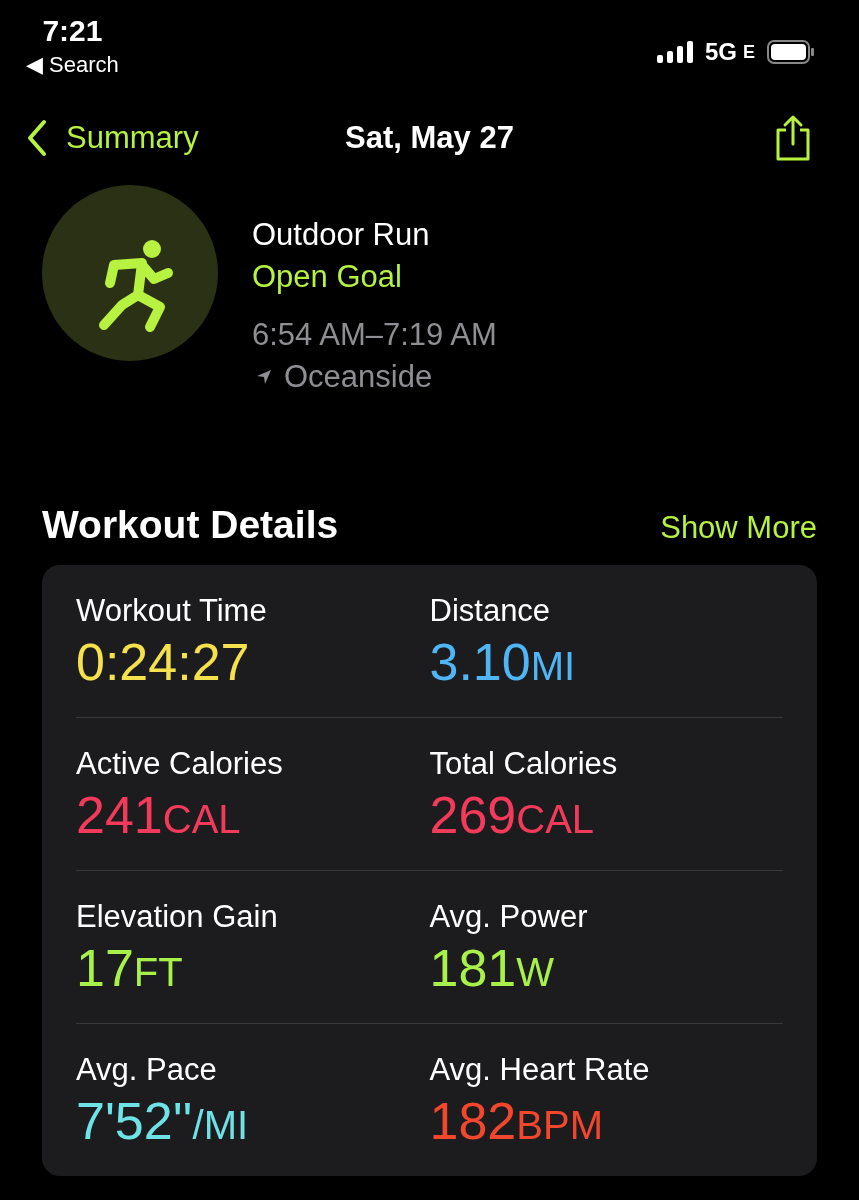 The width and height of the screenshot is (859, 1200). What do you see at coordinates (130, 273) in the screenshot?
I see `runner-icon` at bounding box center [130, 273].